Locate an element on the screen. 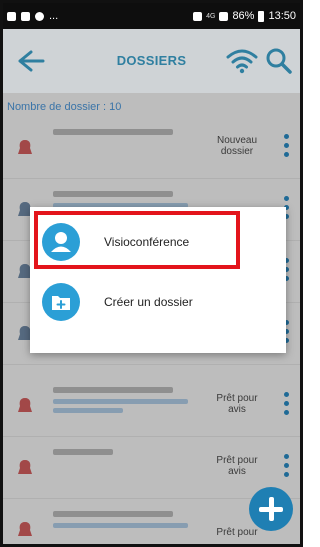 The width and height of the screenshot is (320, 547). notification-icon is located at coordinates (11, 16).